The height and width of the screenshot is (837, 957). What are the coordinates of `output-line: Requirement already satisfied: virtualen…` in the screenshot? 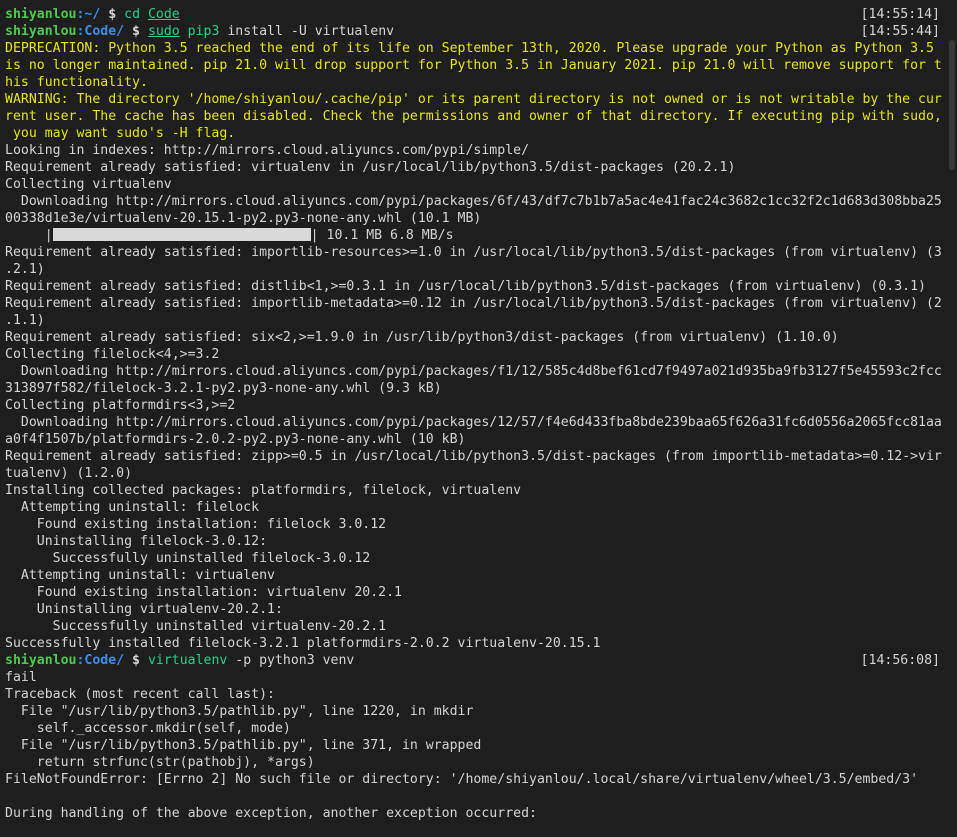 It's located at (370, 167).